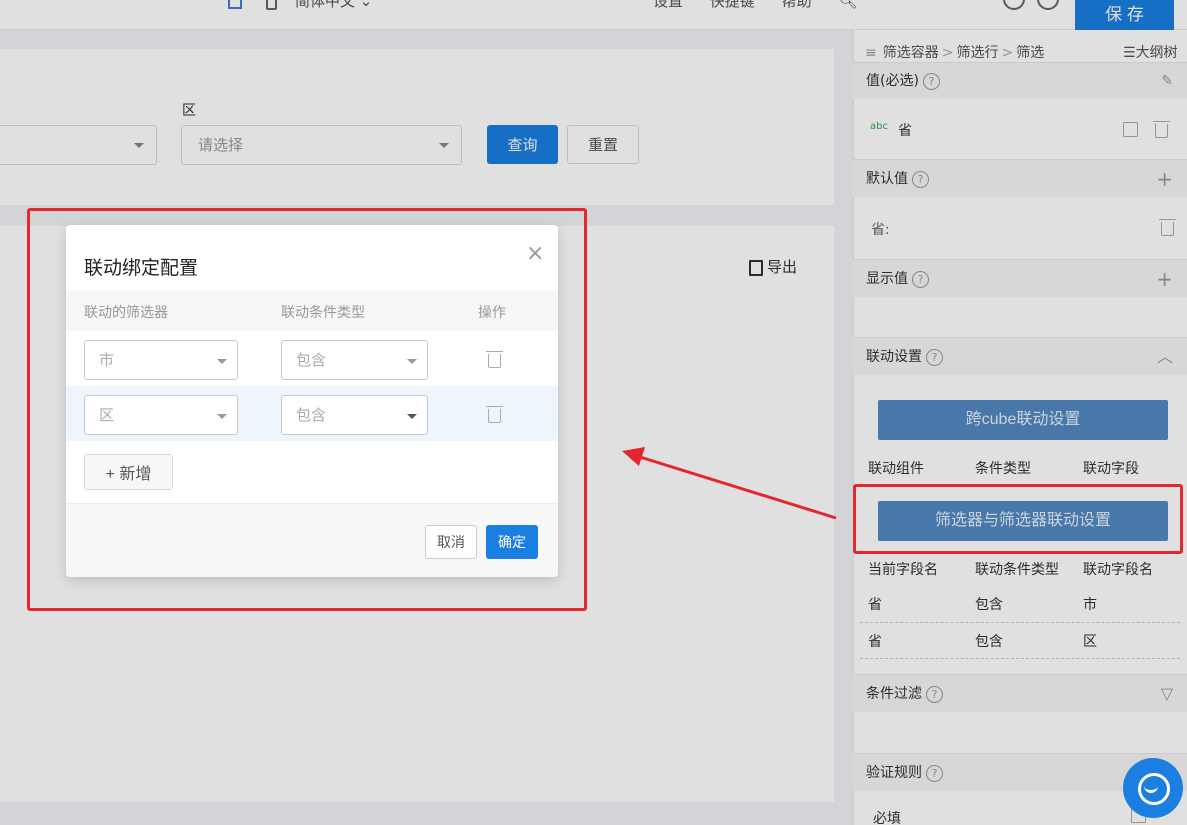  Describe the element at coordinates (633, 456) in the screenshot. I see `arrow-head` at that location.